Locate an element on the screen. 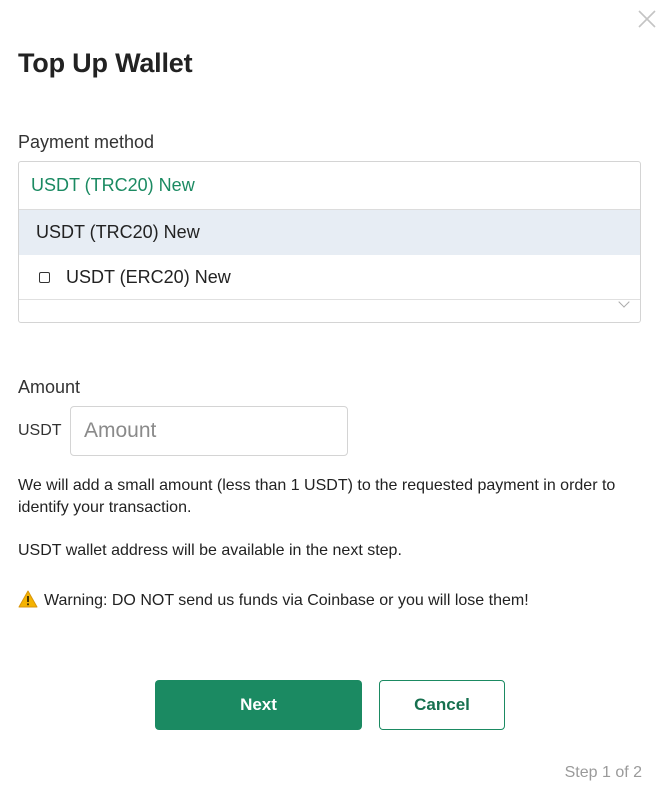 The width and height of the screenshot is (665, 797). payment-method-label: Payment method is located at coordinates (86, 142).